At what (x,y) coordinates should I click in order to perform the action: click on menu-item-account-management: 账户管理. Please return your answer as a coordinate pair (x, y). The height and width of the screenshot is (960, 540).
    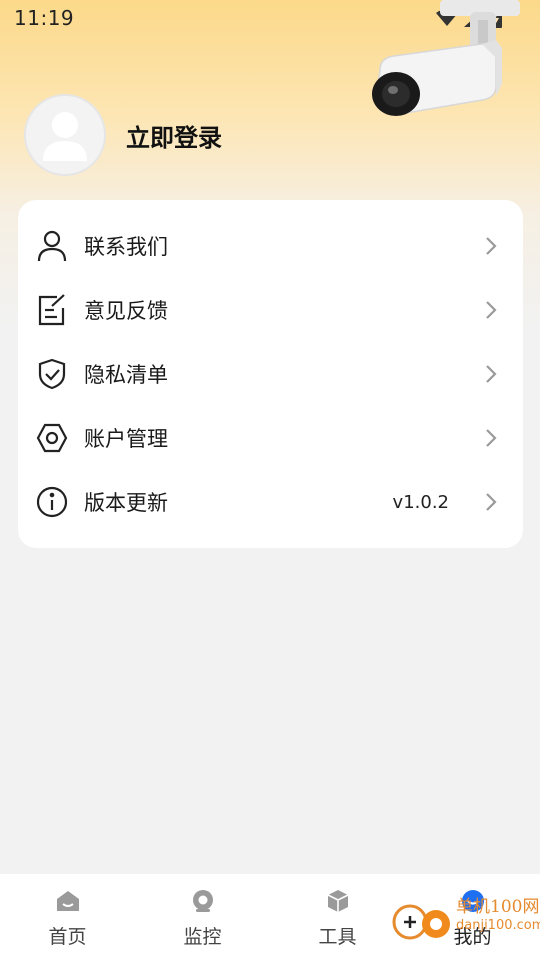
    Looking at the image, I should click on (270, 438).